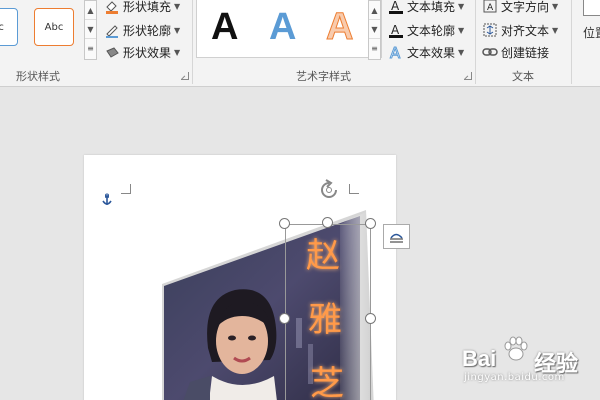 Image resolution: width=600 pixels, height=400 pixels. Describe the element at coordinates (38, 76) in the screenshot. I see `shape-styles-group-label: 形状样式` at that location.